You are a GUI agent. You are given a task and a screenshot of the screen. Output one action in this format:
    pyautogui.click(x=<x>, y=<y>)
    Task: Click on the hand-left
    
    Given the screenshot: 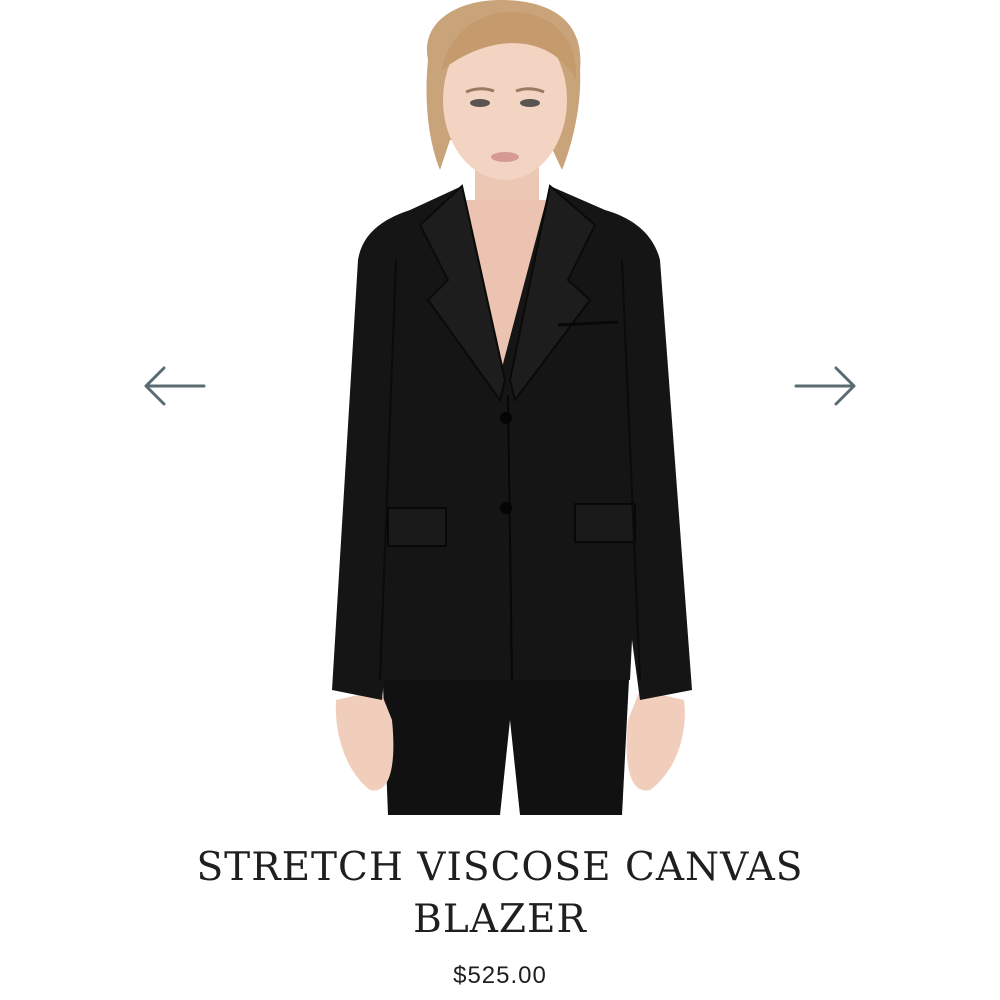 What is the action you would take?
    pyautogui.click(x=364, y=740)
    